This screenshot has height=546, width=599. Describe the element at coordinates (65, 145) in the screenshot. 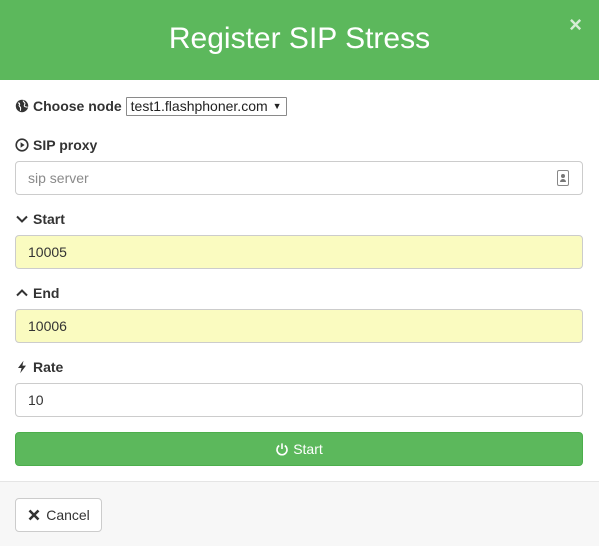

I see `sip-proxy-label-text: SIP proxy` at that location.